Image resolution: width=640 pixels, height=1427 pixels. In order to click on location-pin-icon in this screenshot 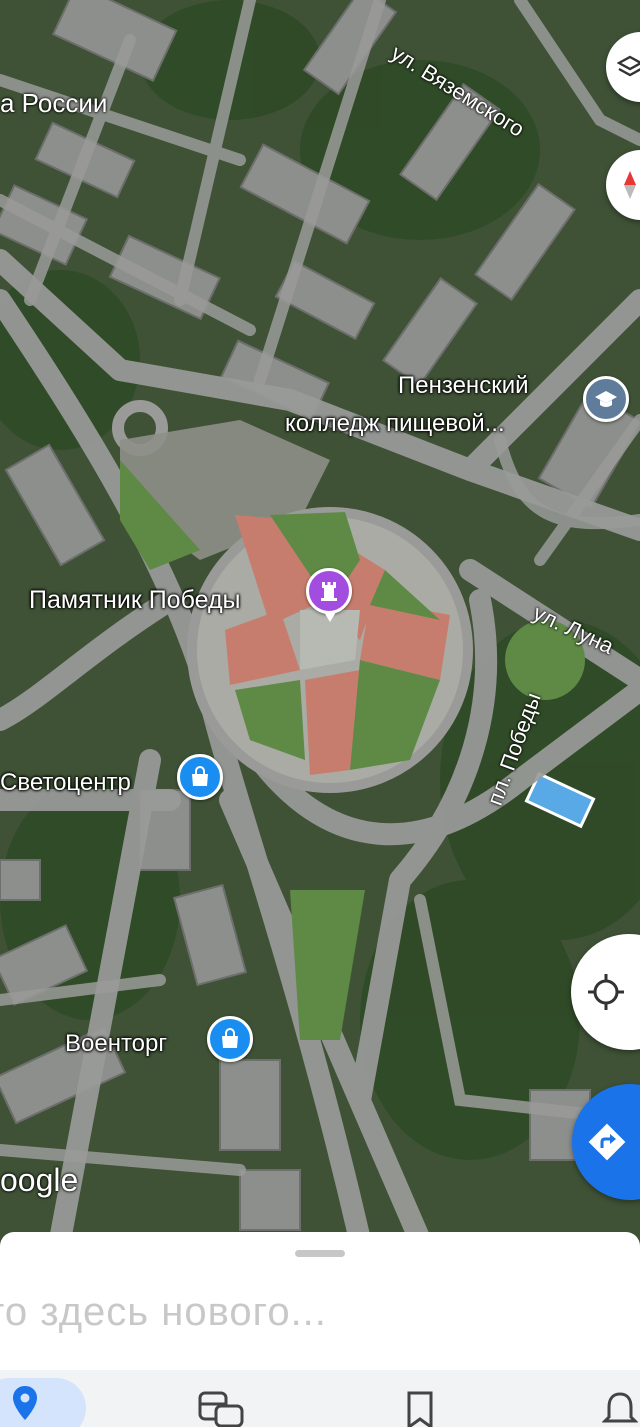, I will do `click(25, 1403)`.